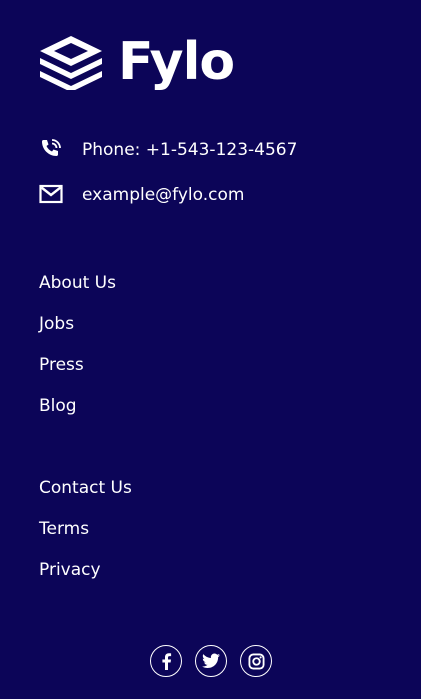 The height and width of the screenshot is (699, 421). I want to click on footer-link-terms: Terms, so click(64, 529).